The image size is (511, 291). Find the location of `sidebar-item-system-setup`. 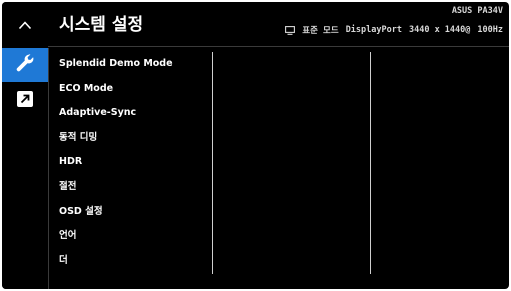

sidebar-item-system-setup is located at coordinates (25, 65).